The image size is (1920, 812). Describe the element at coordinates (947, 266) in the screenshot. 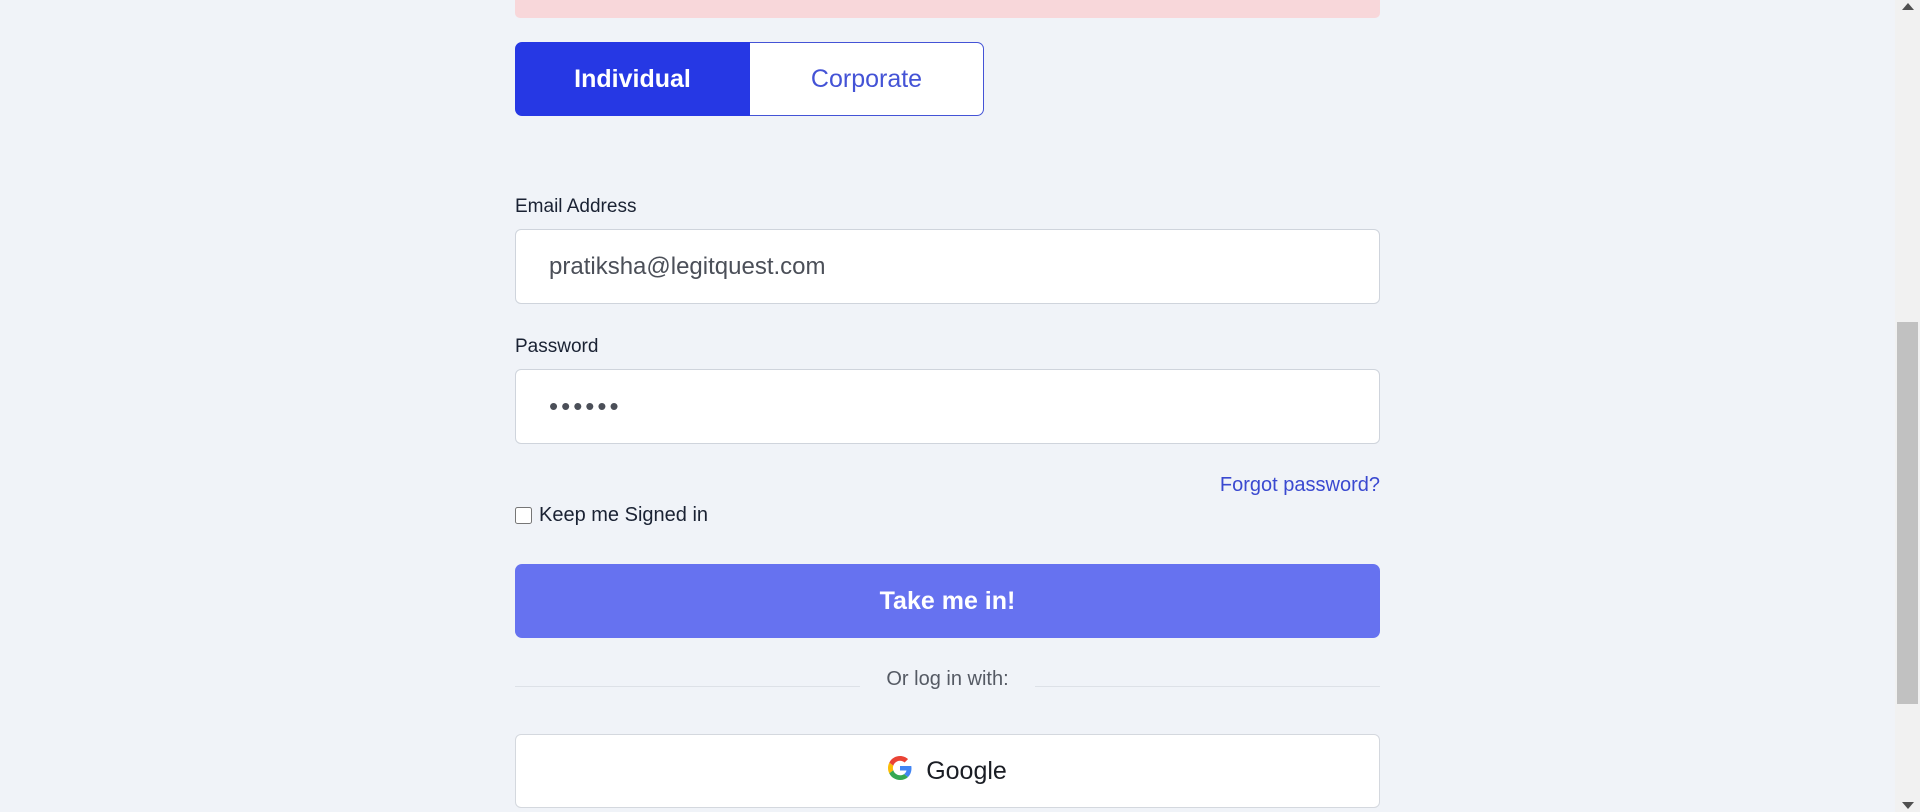

I see `email-field` at that location.